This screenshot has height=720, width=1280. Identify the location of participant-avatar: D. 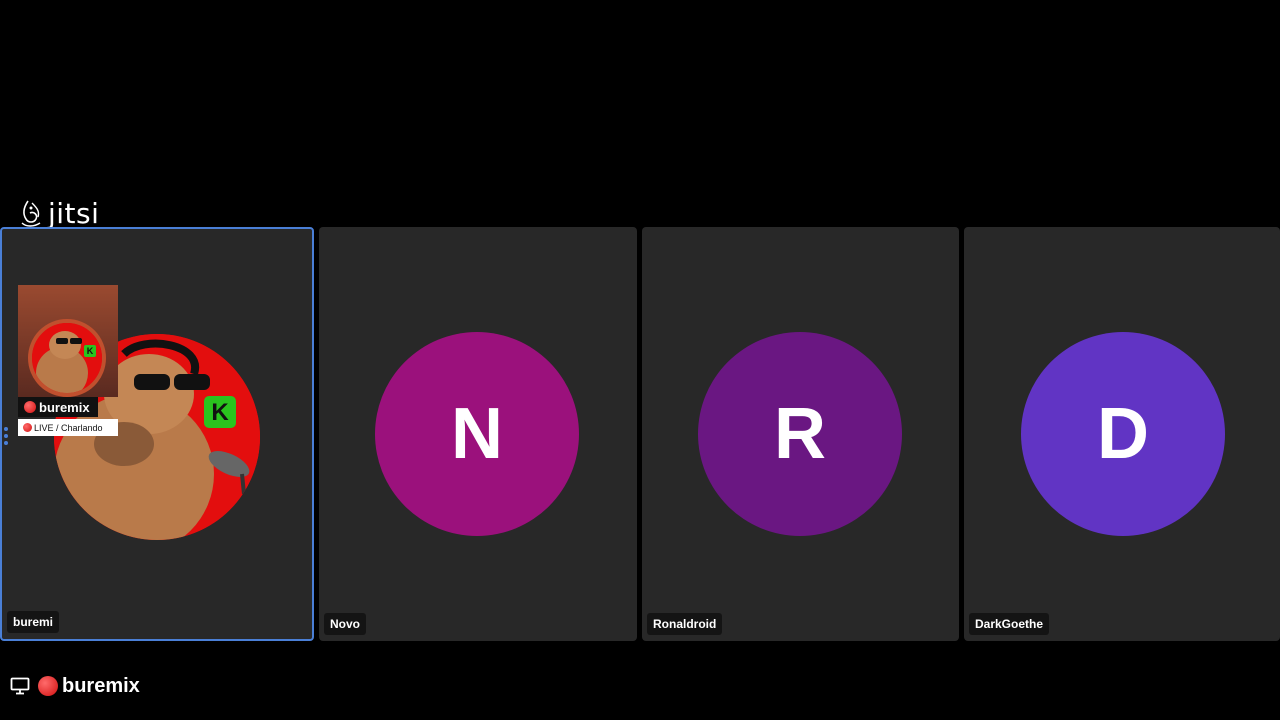
(1123, 434).